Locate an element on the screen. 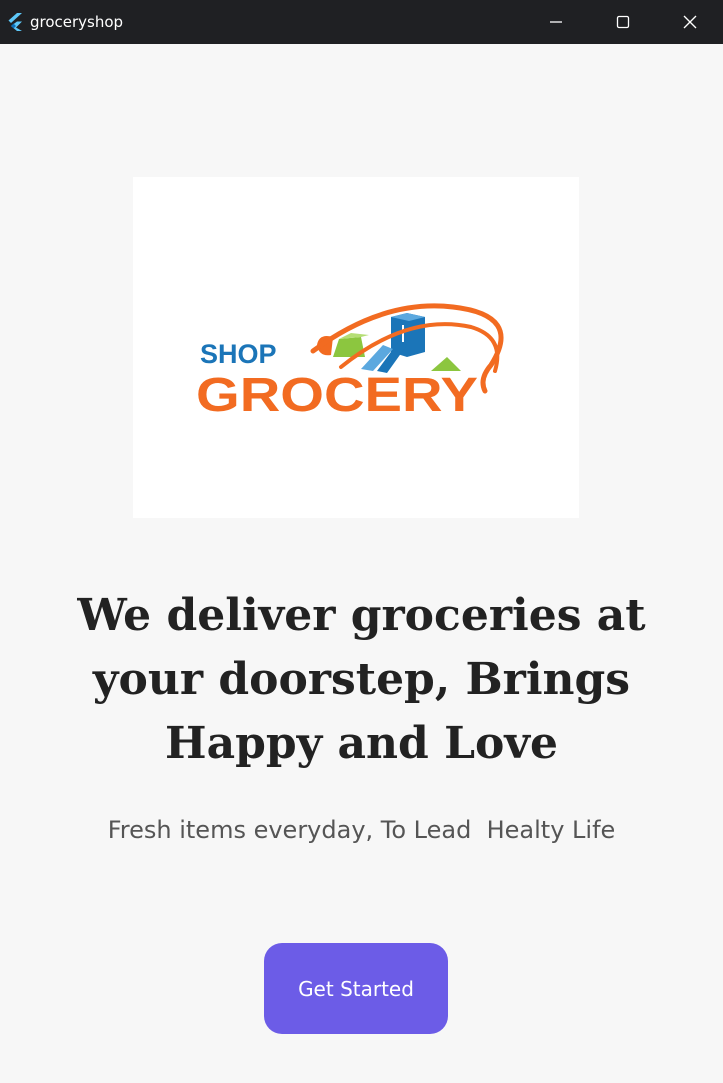 Image resolution: width=723 pixels, height=1083 pixels. shop-grocery-logo: SHOP GROCERY is located at coordinates (350, 360).